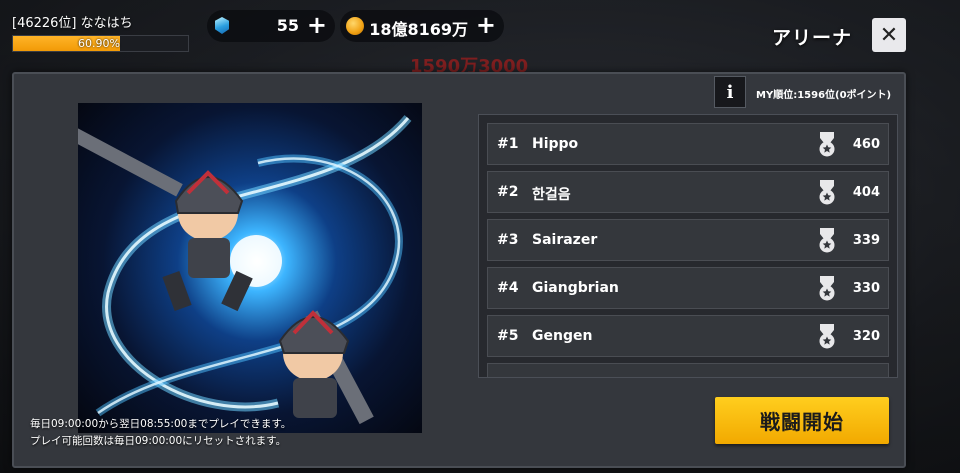 The width and height of the screenshot is (960, 473). Describe the element at coordinates (866, 144) in the screenshot. I see `rank-score: 460` at that location.